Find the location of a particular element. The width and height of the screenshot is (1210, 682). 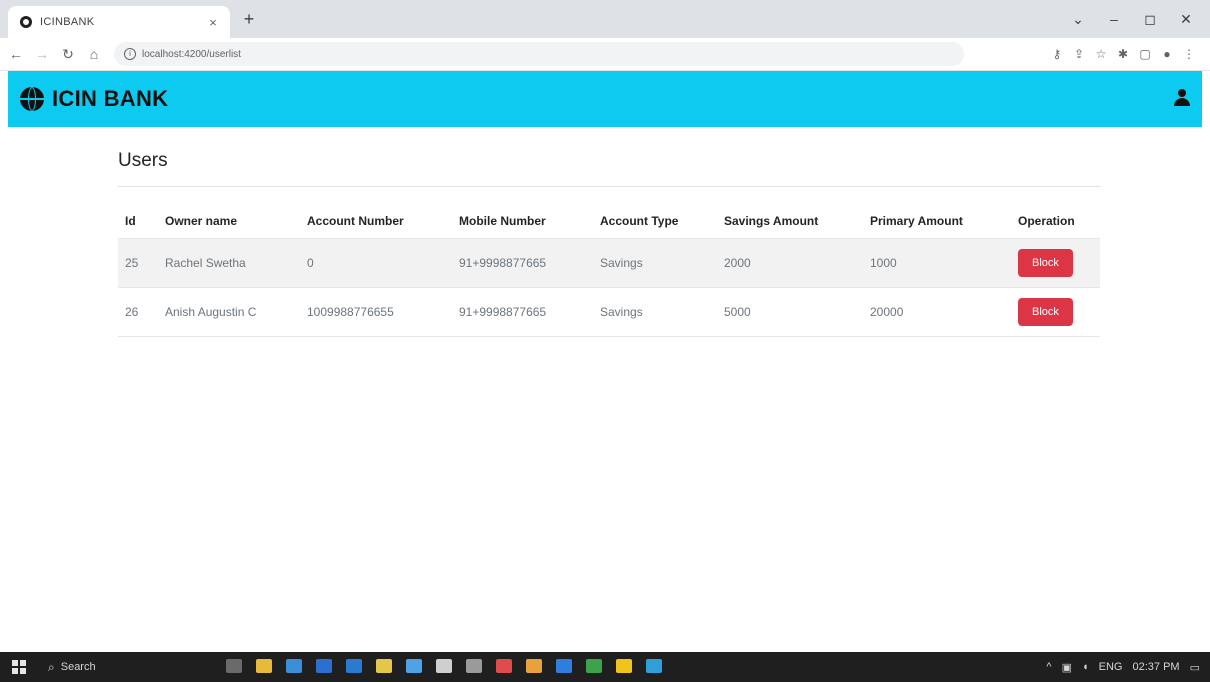

tab-title: ICINBANK is located at coordinates (67, 22).